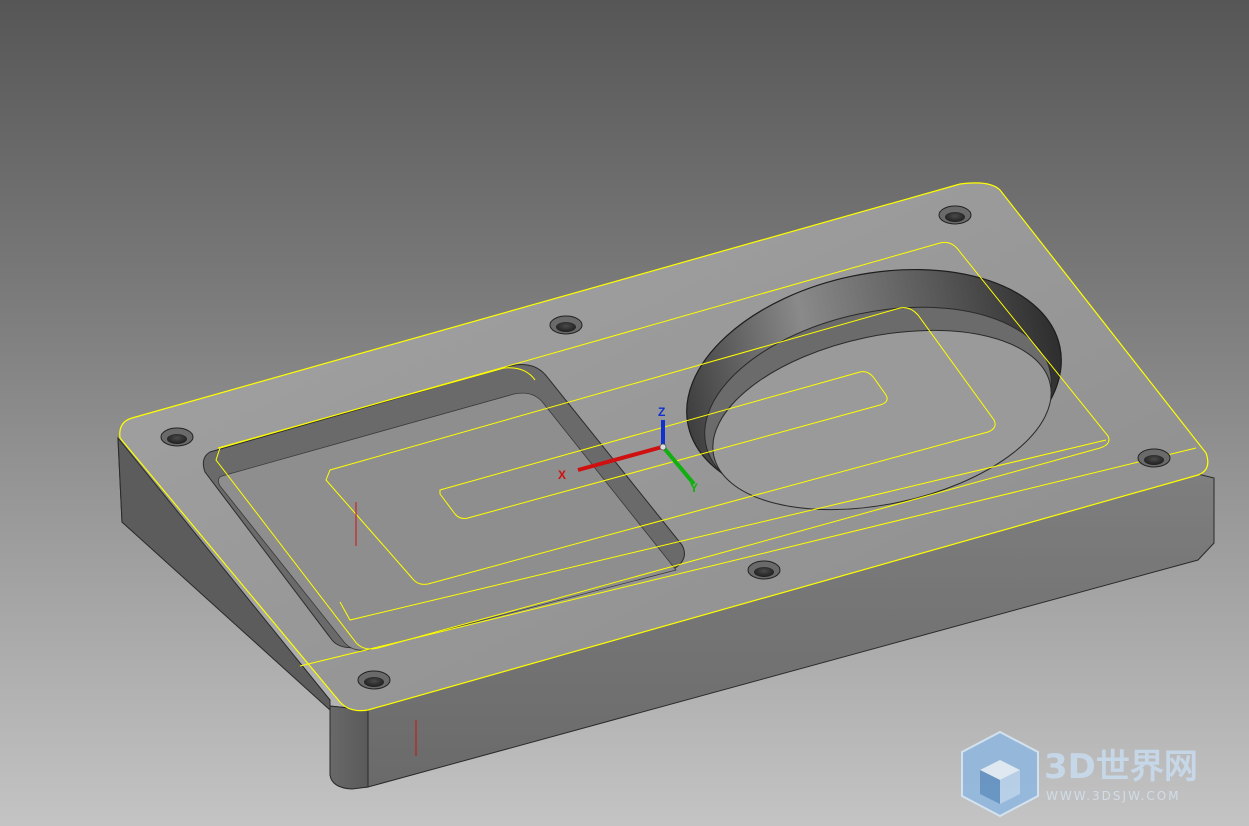  I want to click on x-axis-label: X, so click(562, 475).